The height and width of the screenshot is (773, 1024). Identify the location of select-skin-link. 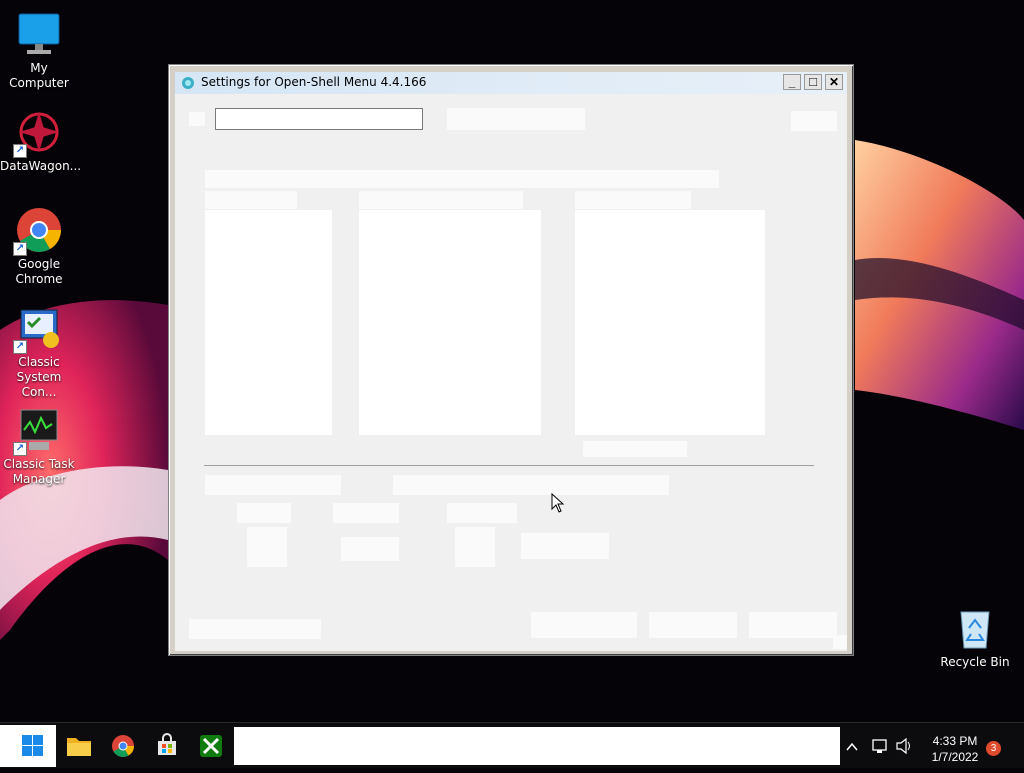
(635, 449).